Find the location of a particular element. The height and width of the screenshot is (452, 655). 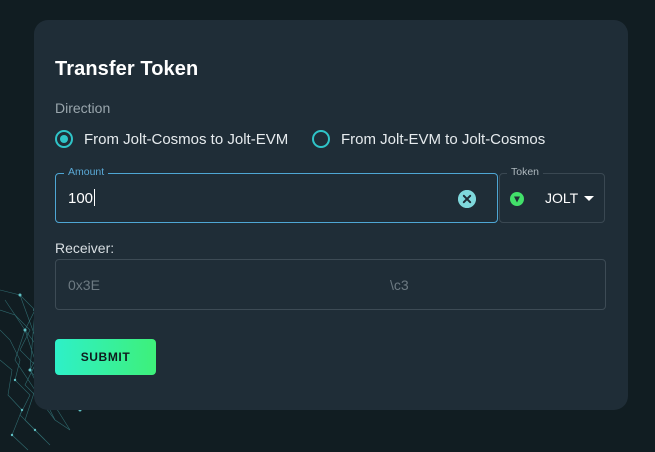

amount-value-wrap: 100 is located at coordinates (82, 198).